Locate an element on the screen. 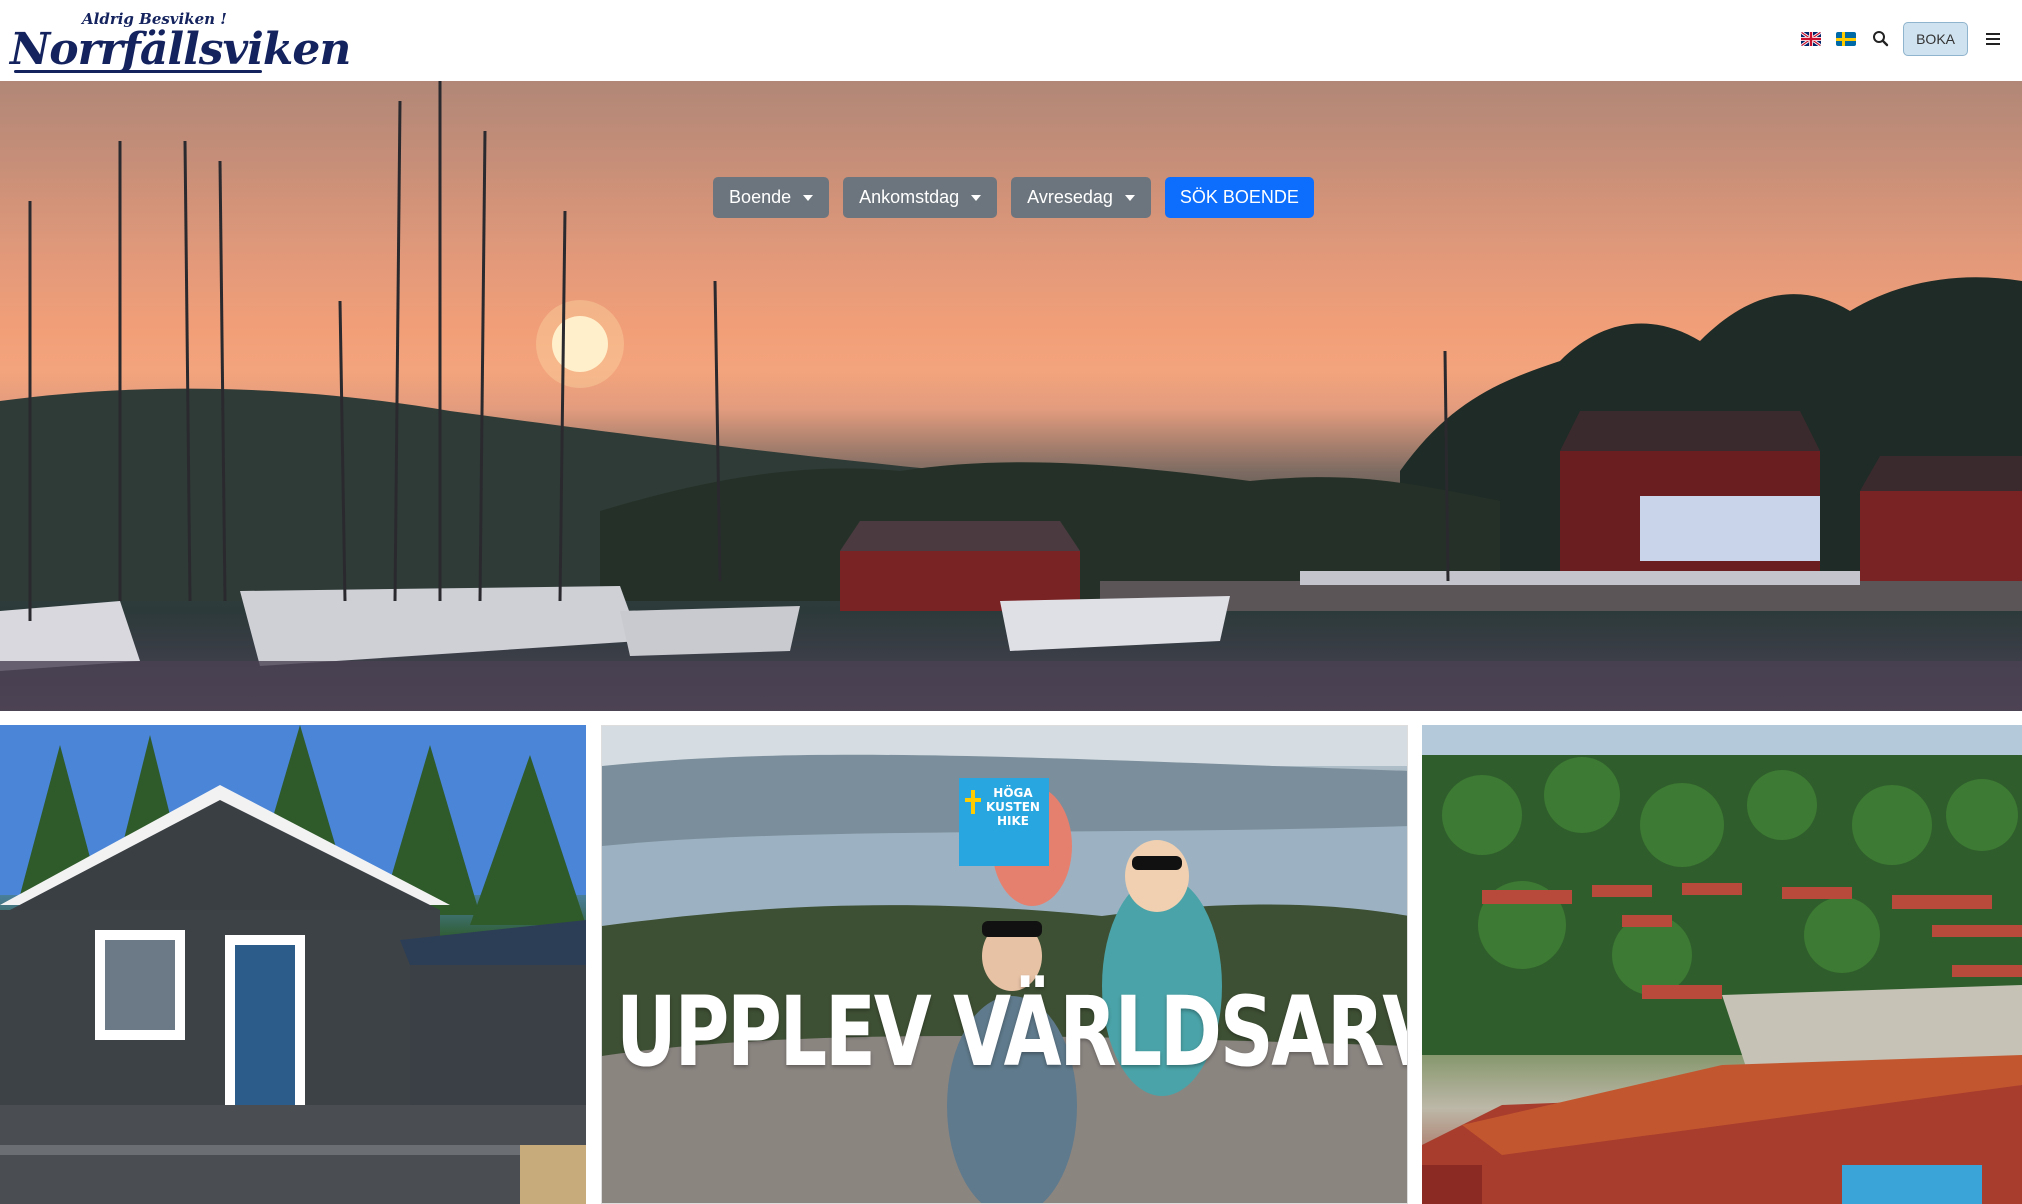 This screenshot has height=1204, width=2022. boende-label: Boende is located at coordinates (760, 197).